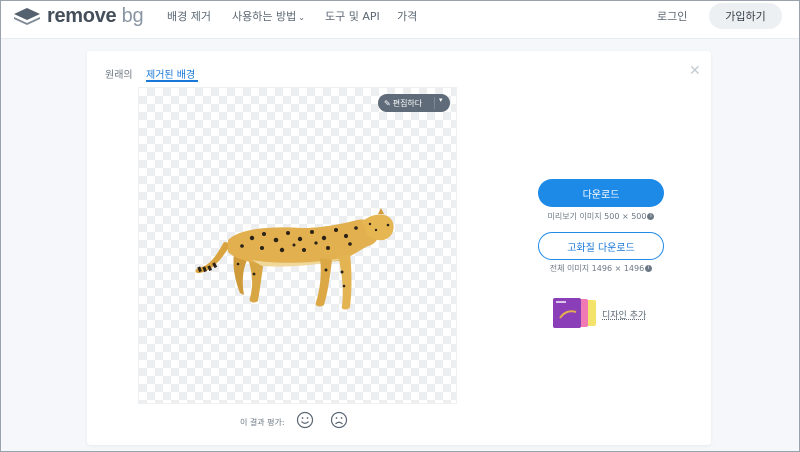  I want to click on edit-button-label: 편집하다, so click(407, 103).